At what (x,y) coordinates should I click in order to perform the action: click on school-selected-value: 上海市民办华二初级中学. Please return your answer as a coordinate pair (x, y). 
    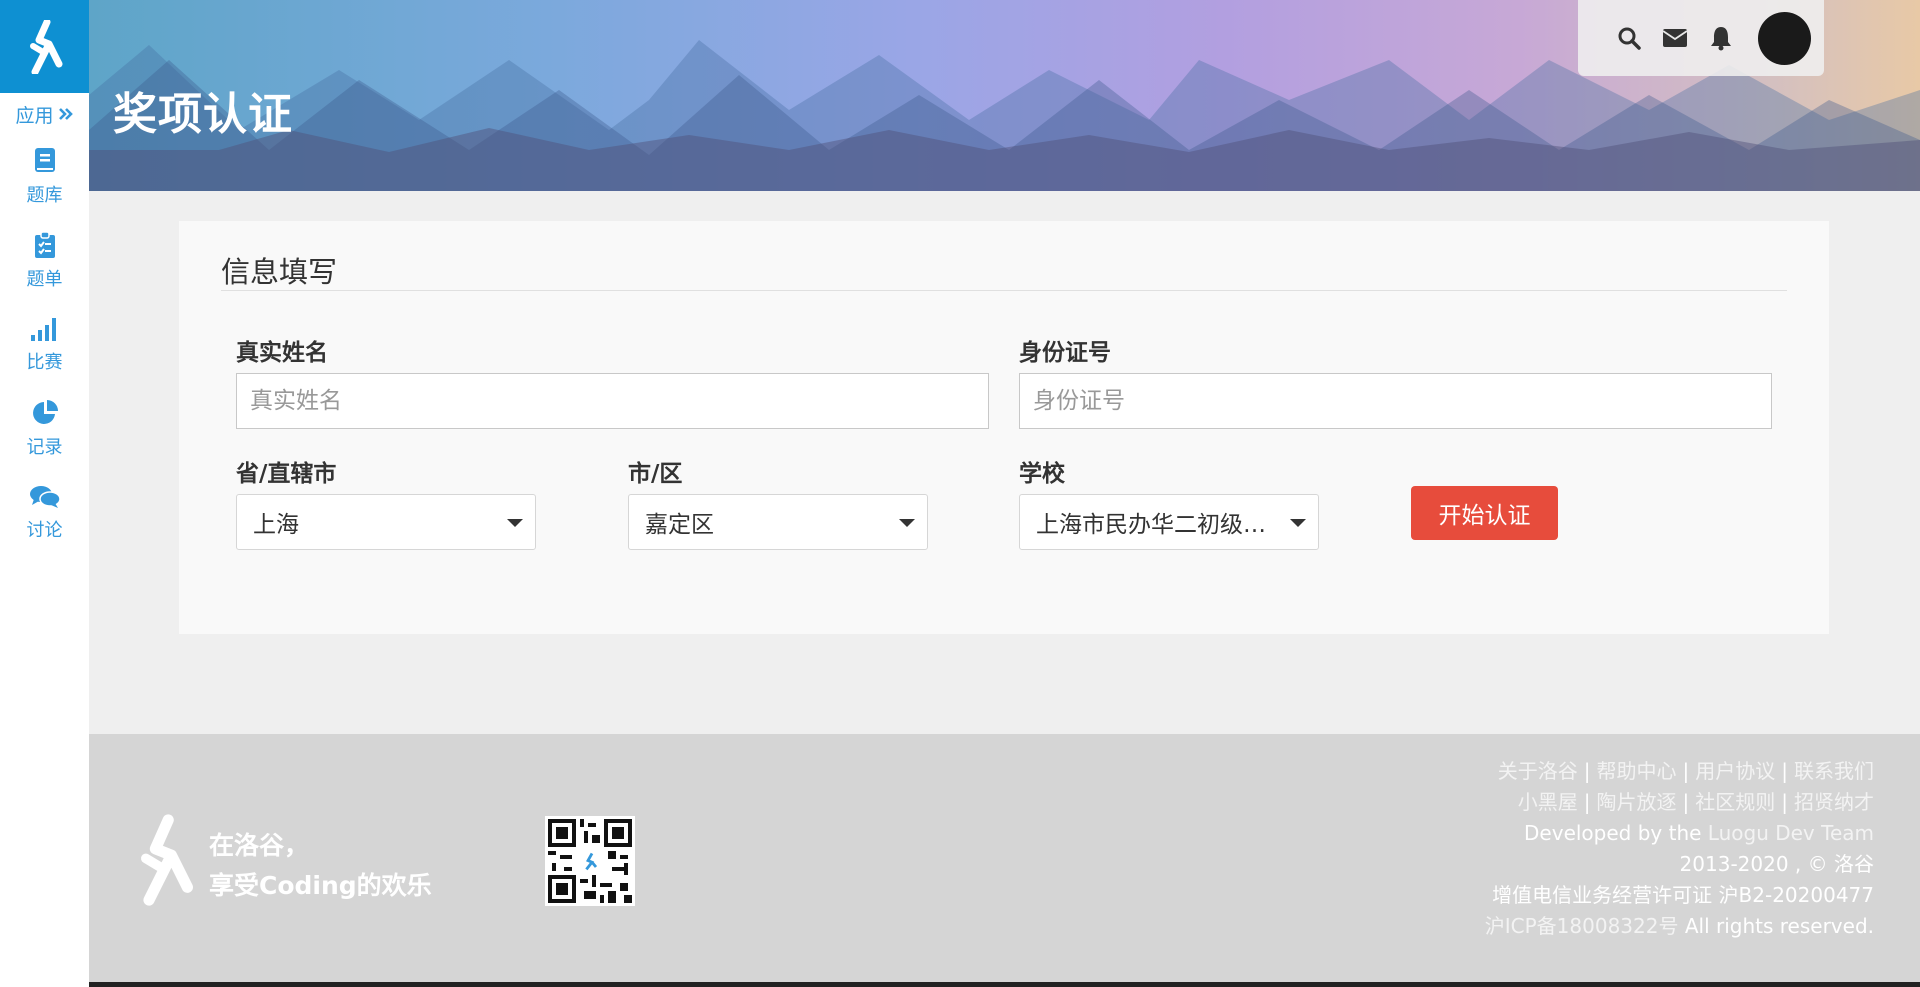
    Looking at the image, I should click on (1151, 525).